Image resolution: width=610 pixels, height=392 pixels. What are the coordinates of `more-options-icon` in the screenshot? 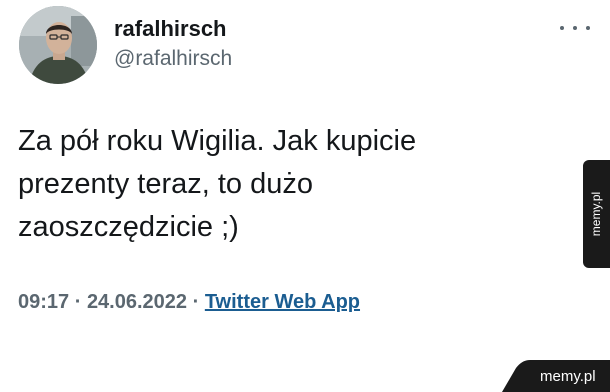 It's located at (575, 28).